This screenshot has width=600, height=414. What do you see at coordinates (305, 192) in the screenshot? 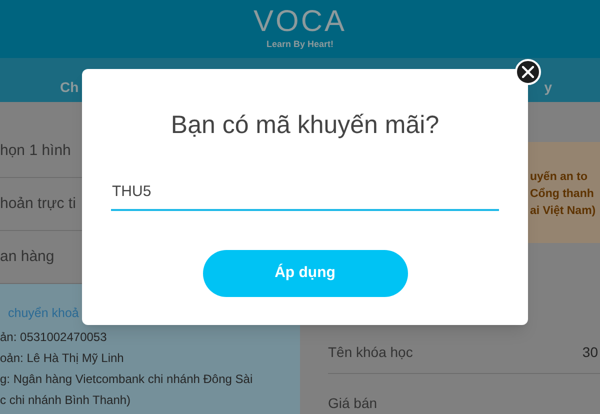
I see `code-input: THU5` at bounding box center [305, 192].